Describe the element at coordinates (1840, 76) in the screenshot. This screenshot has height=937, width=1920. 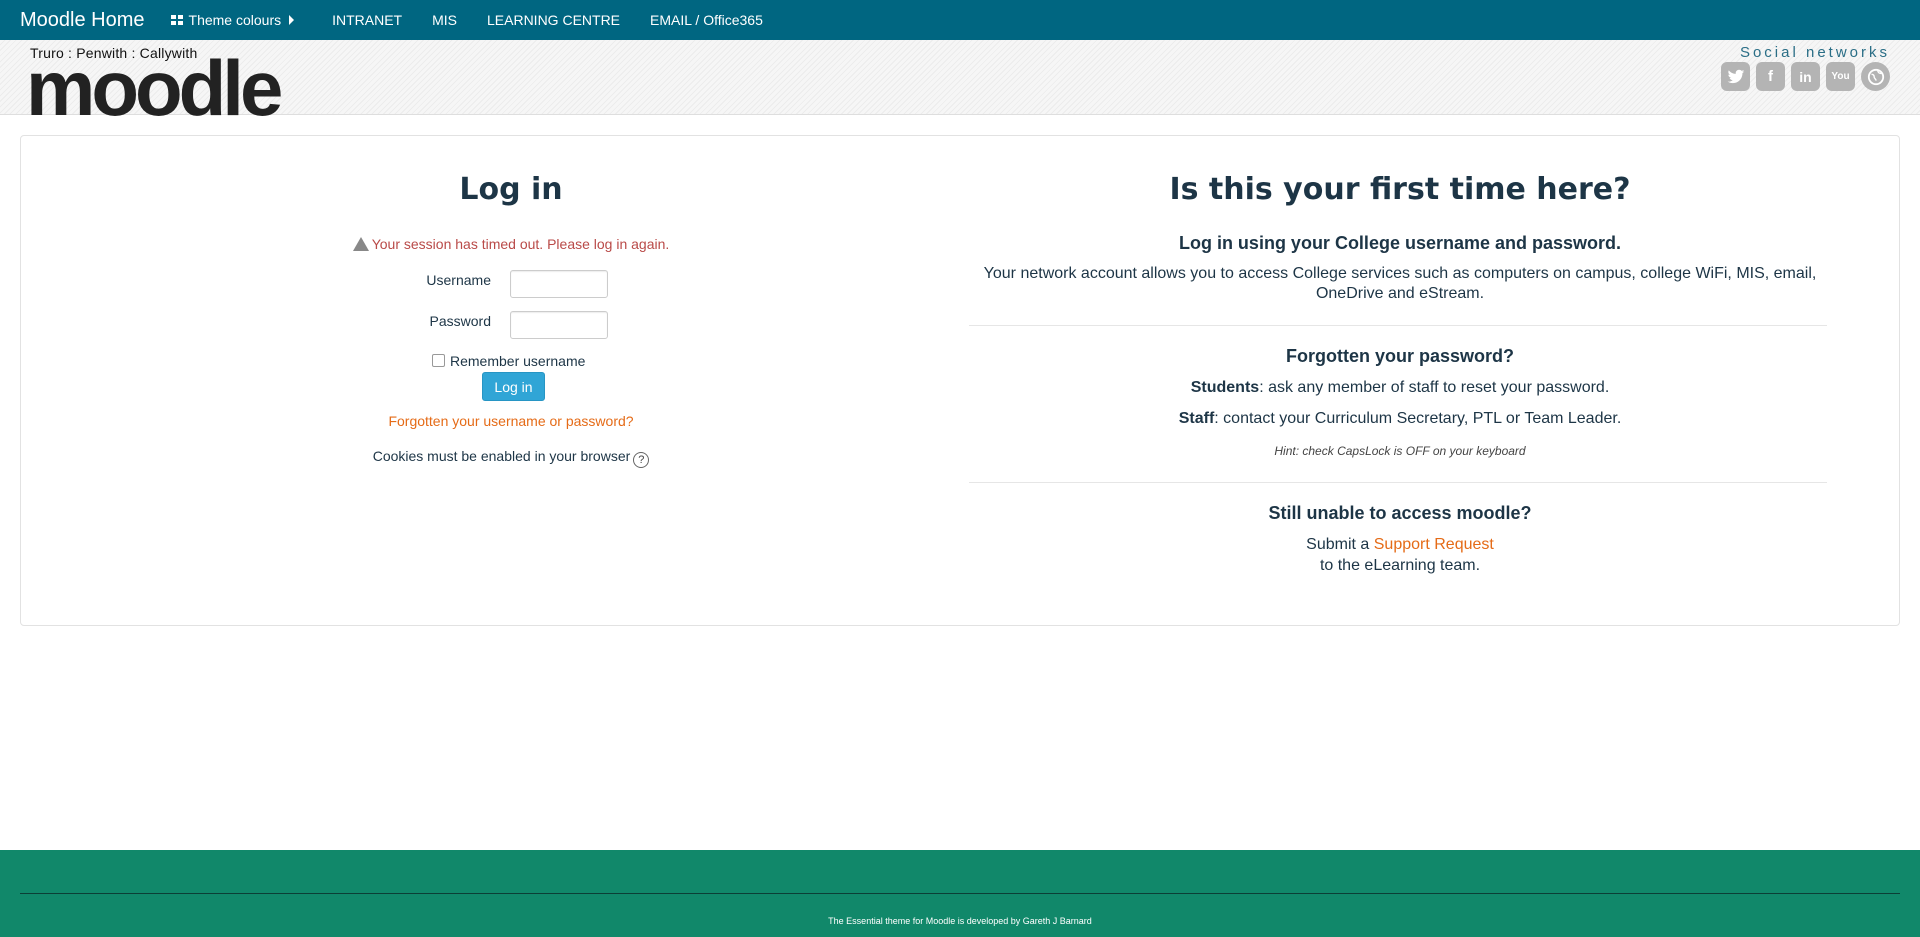
I see `youtube-icon: You` at that location.